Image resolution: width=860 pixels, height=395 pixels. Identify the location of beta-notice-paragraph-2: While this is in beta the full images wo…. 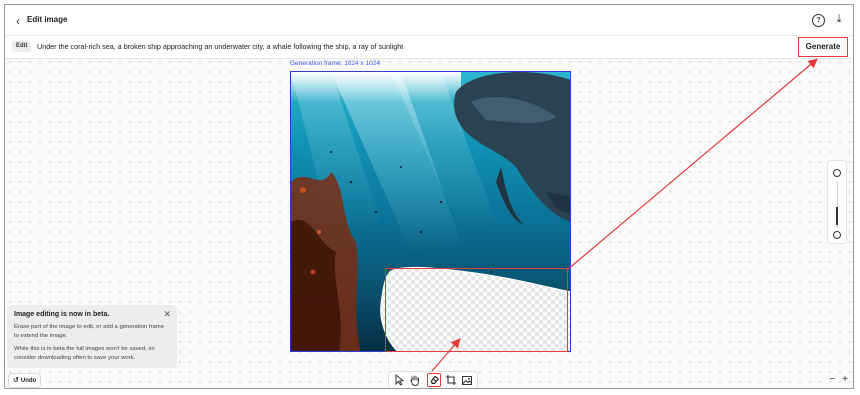
(84, 353).